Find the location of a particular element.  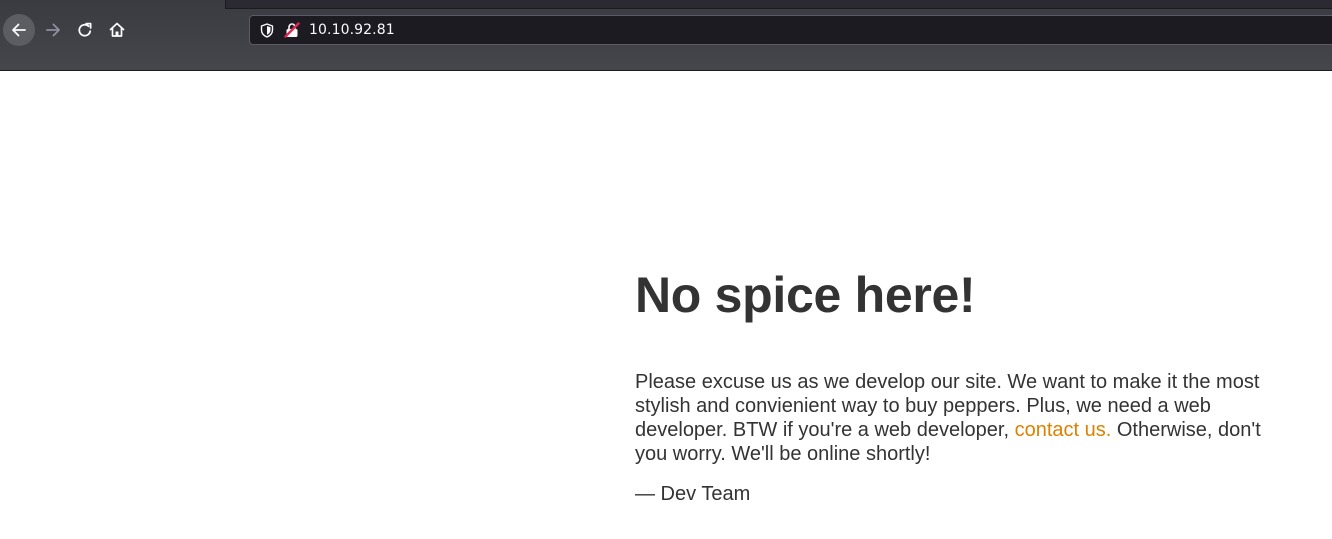

home-button is located at coordinates (117, 30).